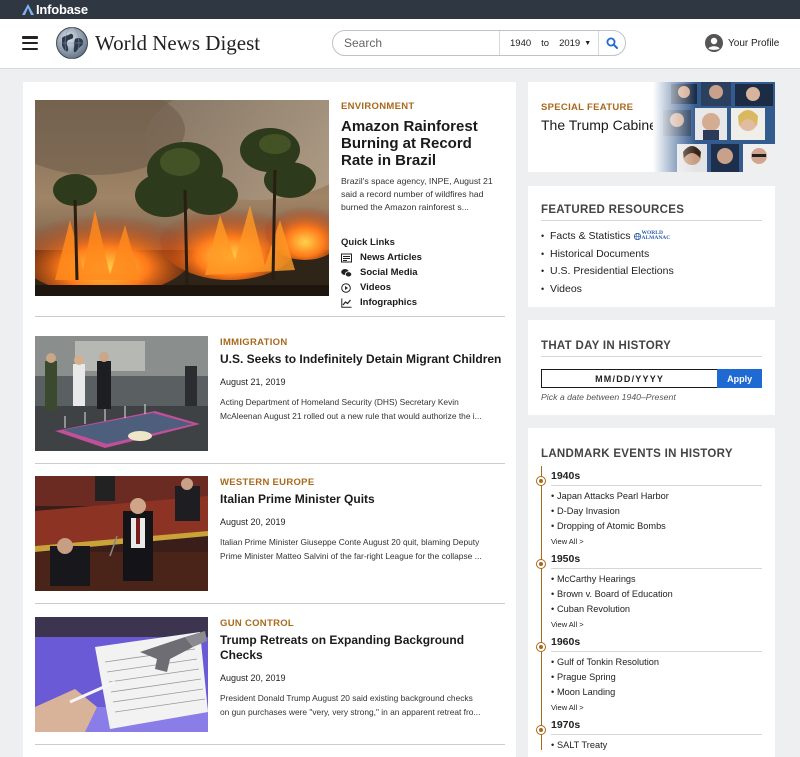 This screenshot has width=800, height=757. I want to click on apply-button: Apply, so click(739, 378).